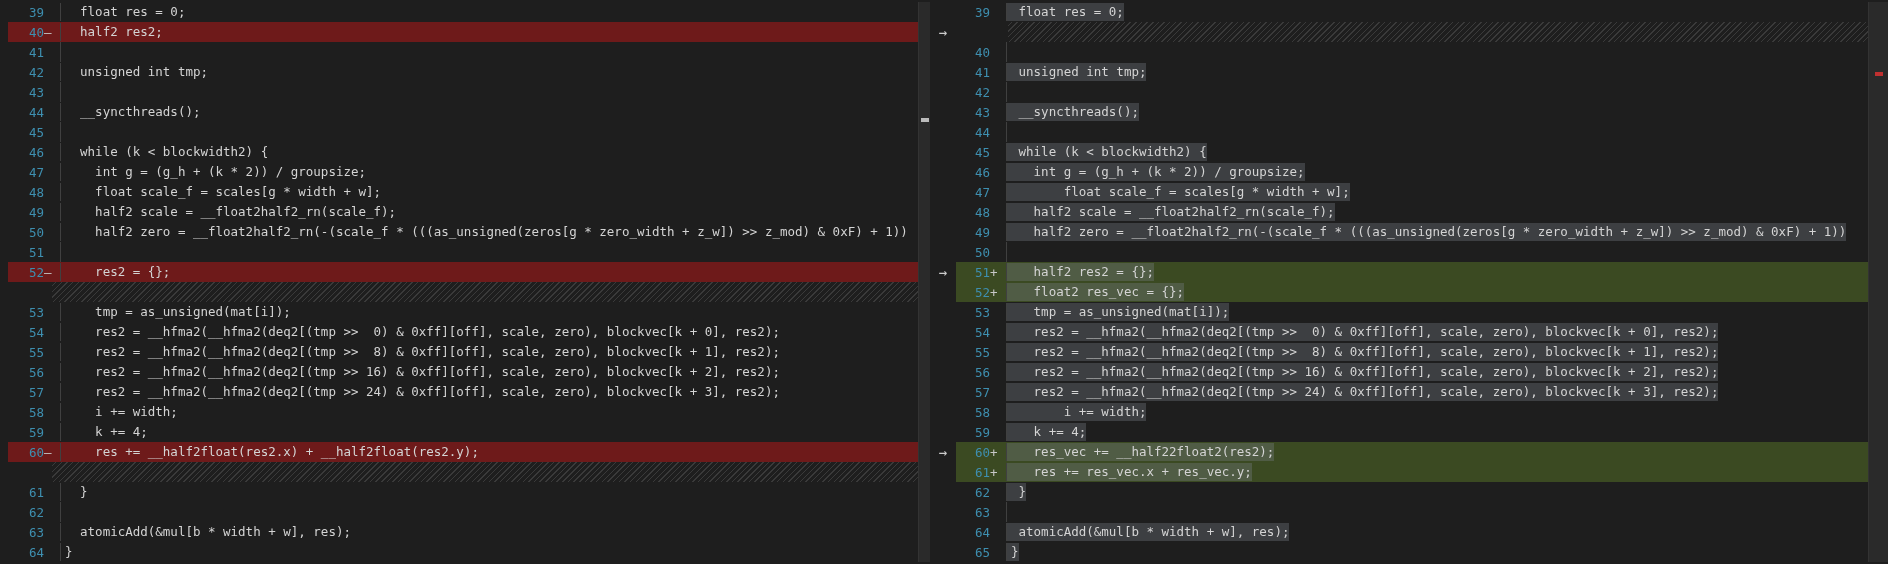  Describe the element at coordinates (1140, 452) in the screenshot. I see `code-text: res_vec += __half22float2(res2);` at that location.